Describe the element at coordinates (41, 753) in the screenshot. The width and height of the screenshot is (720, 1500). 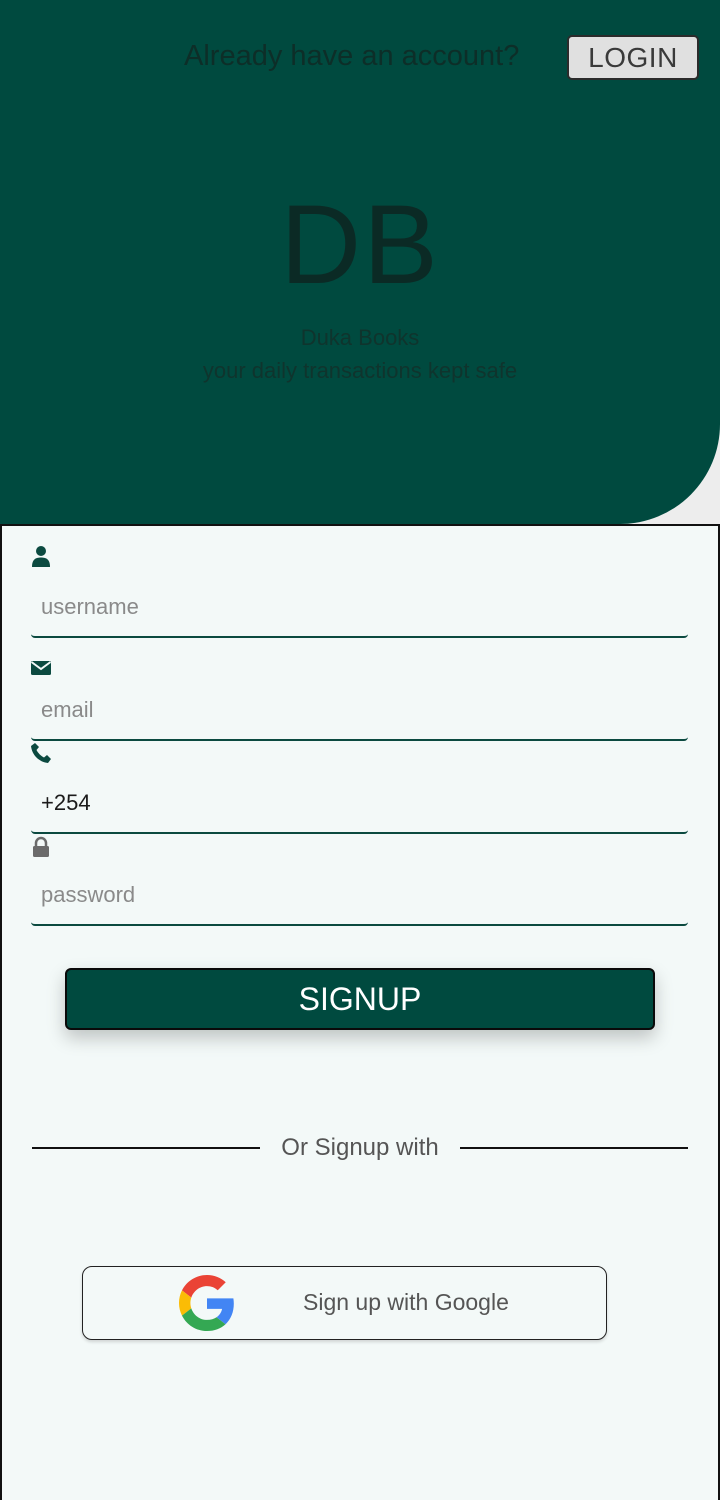
I see `phone-icon` at that location.